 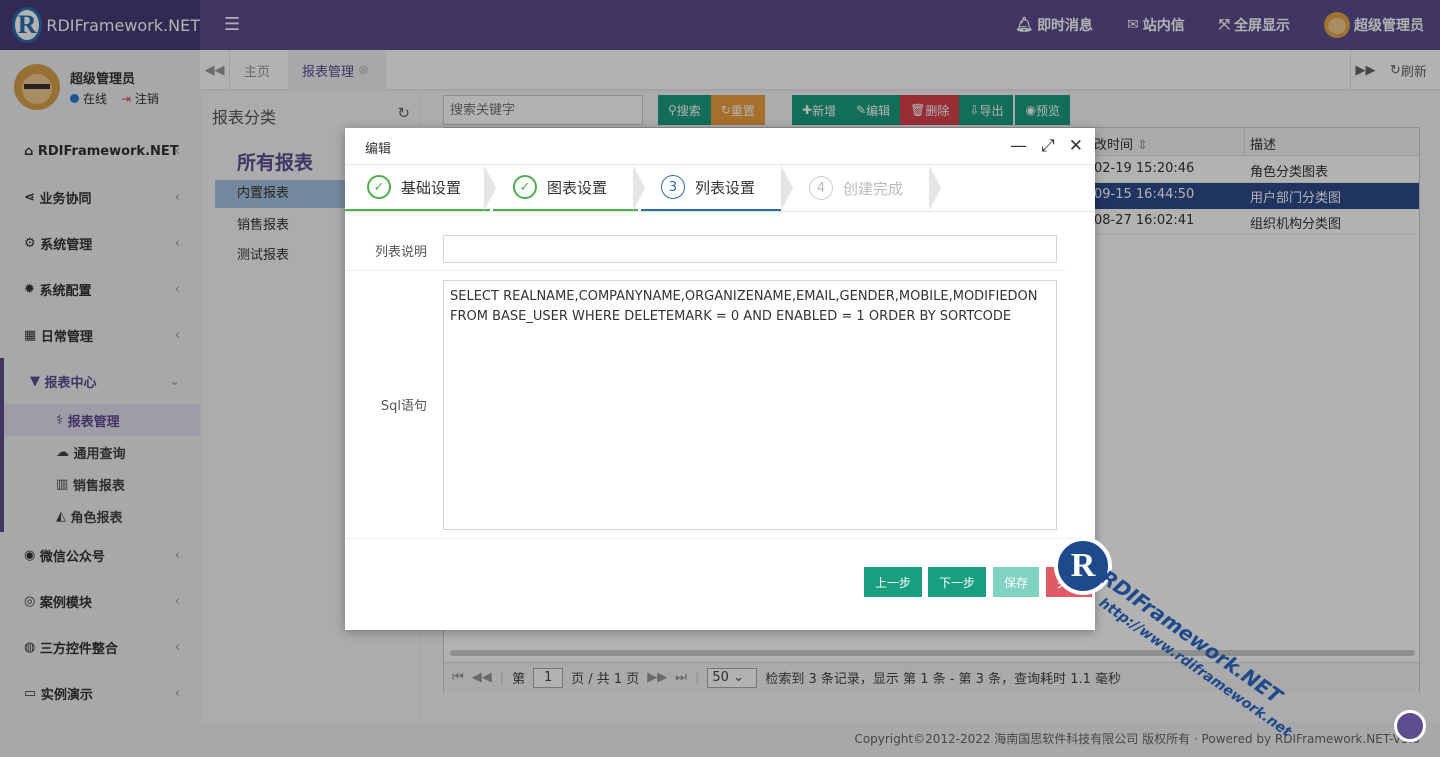 What do you see at coordinates (400, 252) in the screenshot?
I see `desc-label: 列表说明` at bounding box center [400, 252].